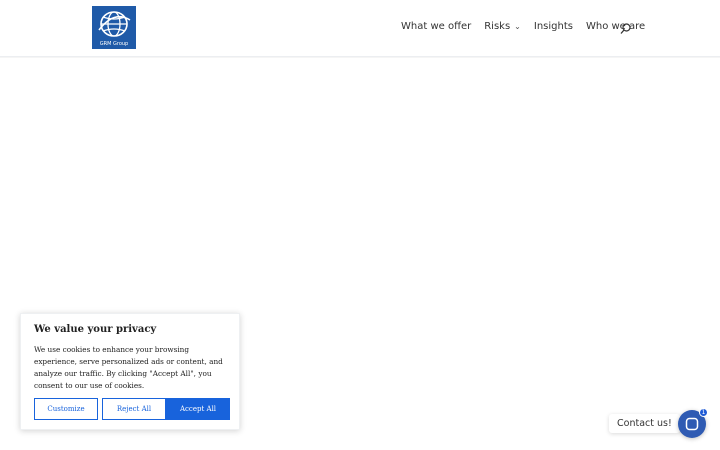 The width and height of the screenshot is (720, 450). Describe the element at coordinates (134, 409) in the screenshot. I see `reject-all-button: Reject All` at that location.